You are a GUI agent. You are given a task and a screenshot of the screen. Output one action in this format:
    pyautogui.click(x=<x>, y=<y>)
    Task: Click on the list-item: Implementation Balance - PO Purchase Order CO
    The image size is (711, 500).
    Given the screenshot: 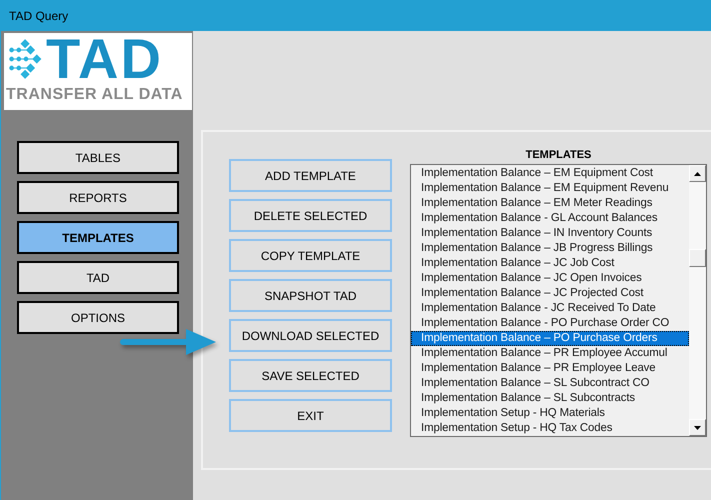 What is the action you would take?
    pyautogui.click(x=550, y=323)
    